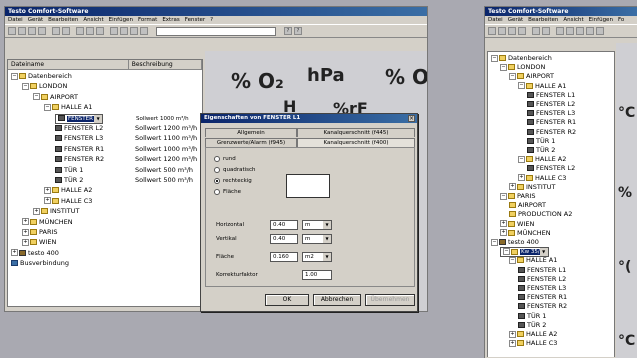 This screenshot has height=358, width=637. I want to click on area-input: 0.160, so click(284, 257).